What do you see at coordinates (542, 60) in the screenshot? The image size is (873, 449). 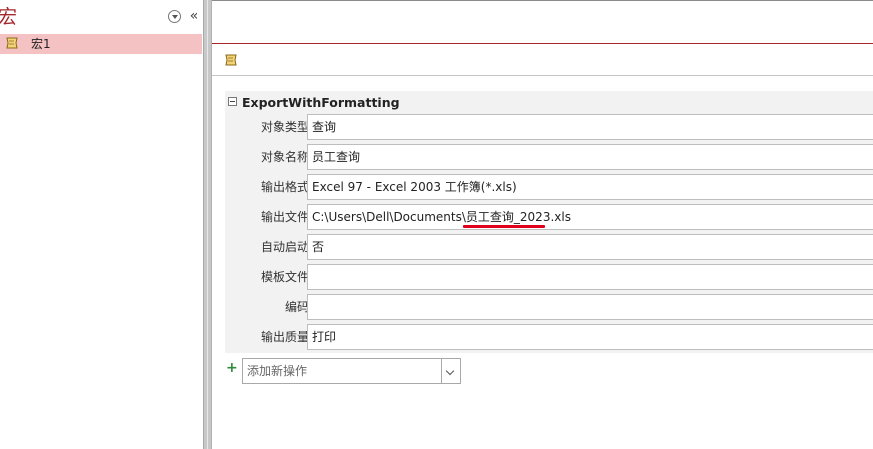 I see `macro-header` at bounding box center [542, 60].